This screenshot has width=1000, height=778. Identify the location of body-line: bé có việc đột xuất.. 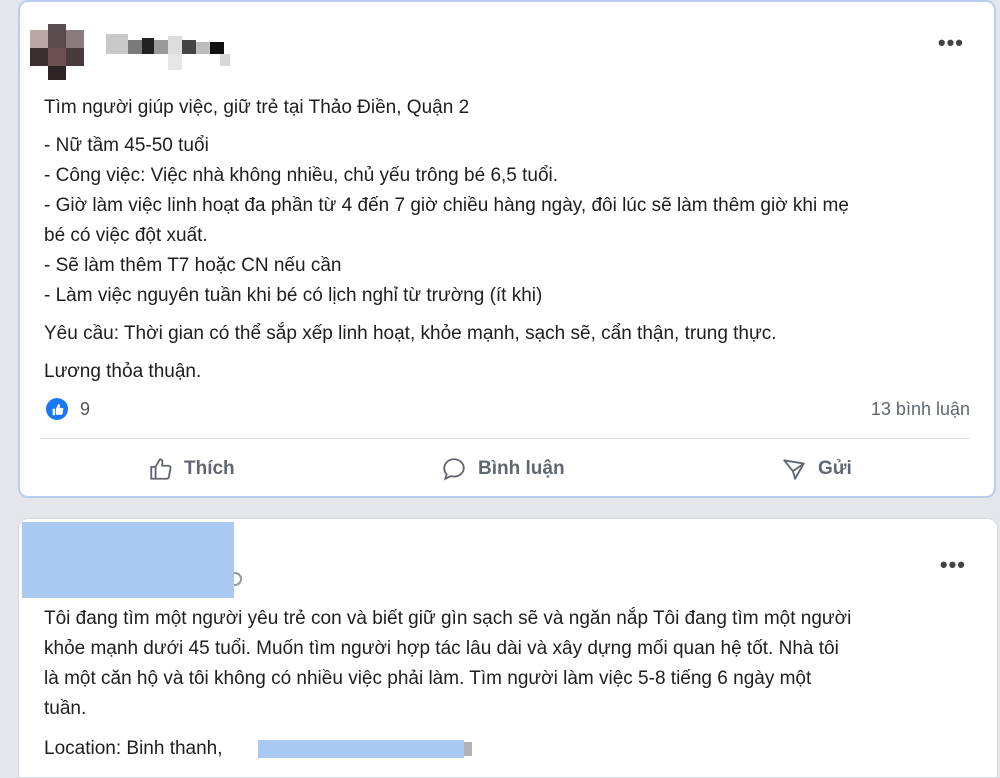
(126, 235).